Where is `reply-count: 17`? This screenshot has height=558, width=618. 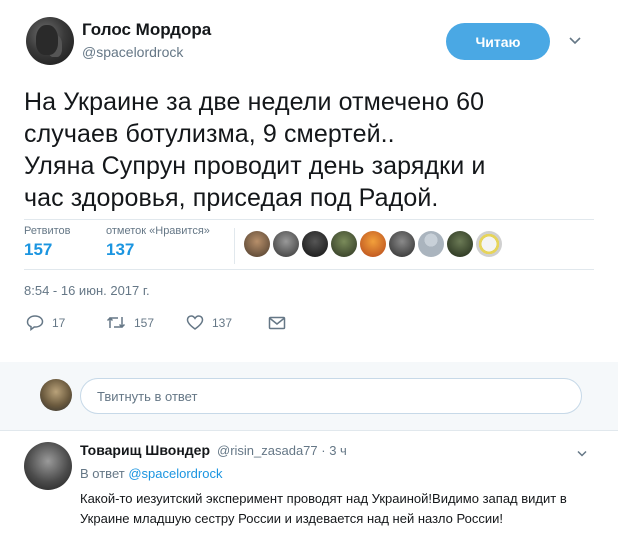
reply-count: 17 is located at coordinates (59, 322).